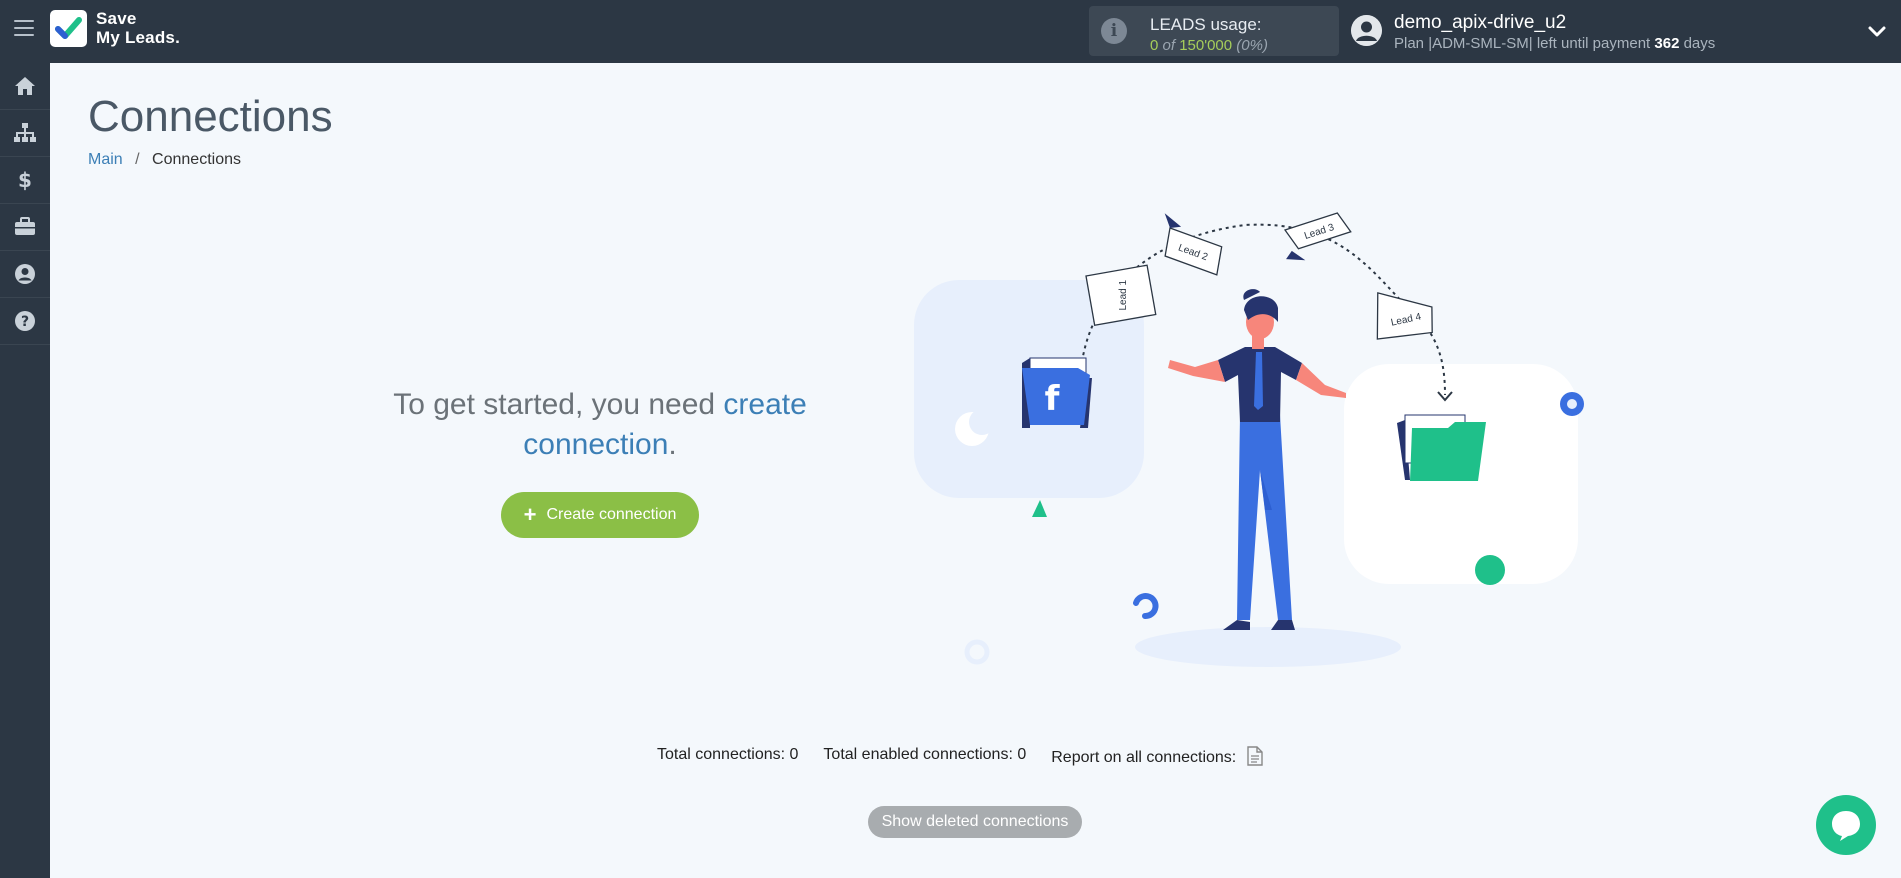 Image resolution: width=1901 pixels, height=878 pixels. Describe the element at coordinates (728, 754) in the screenshot. I see `total-connections: Total connections: 0` at that location.